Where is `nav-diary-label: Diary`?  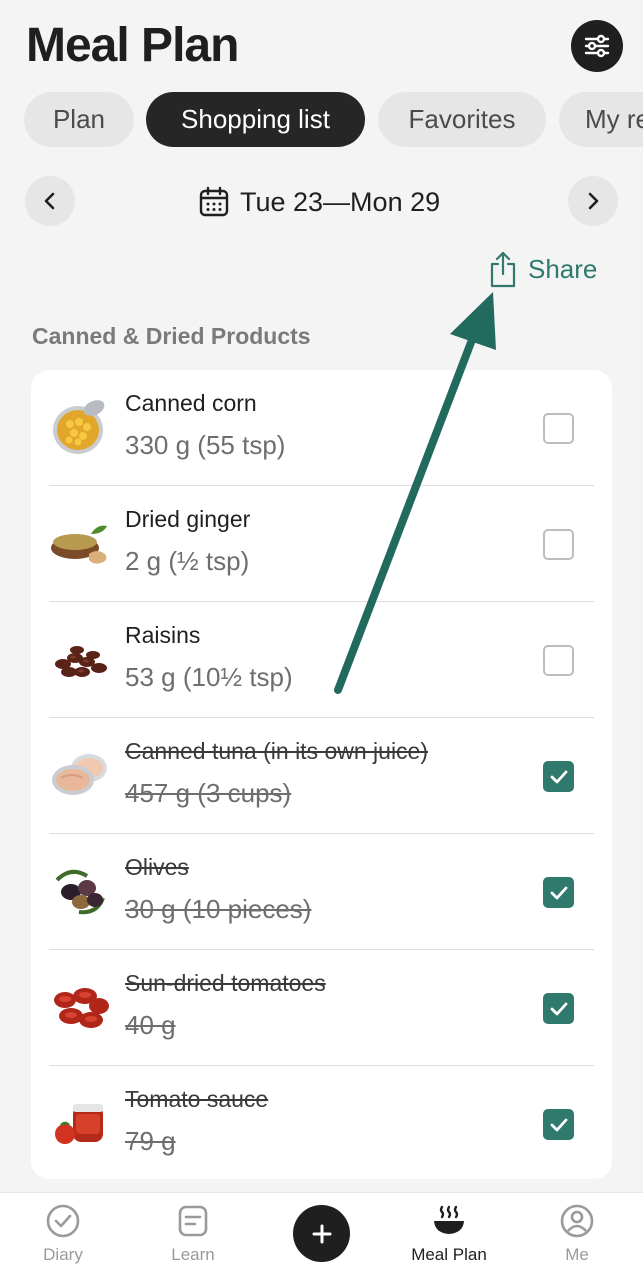 nav-diary-label: Diary is located at coordinates (63, 1254).